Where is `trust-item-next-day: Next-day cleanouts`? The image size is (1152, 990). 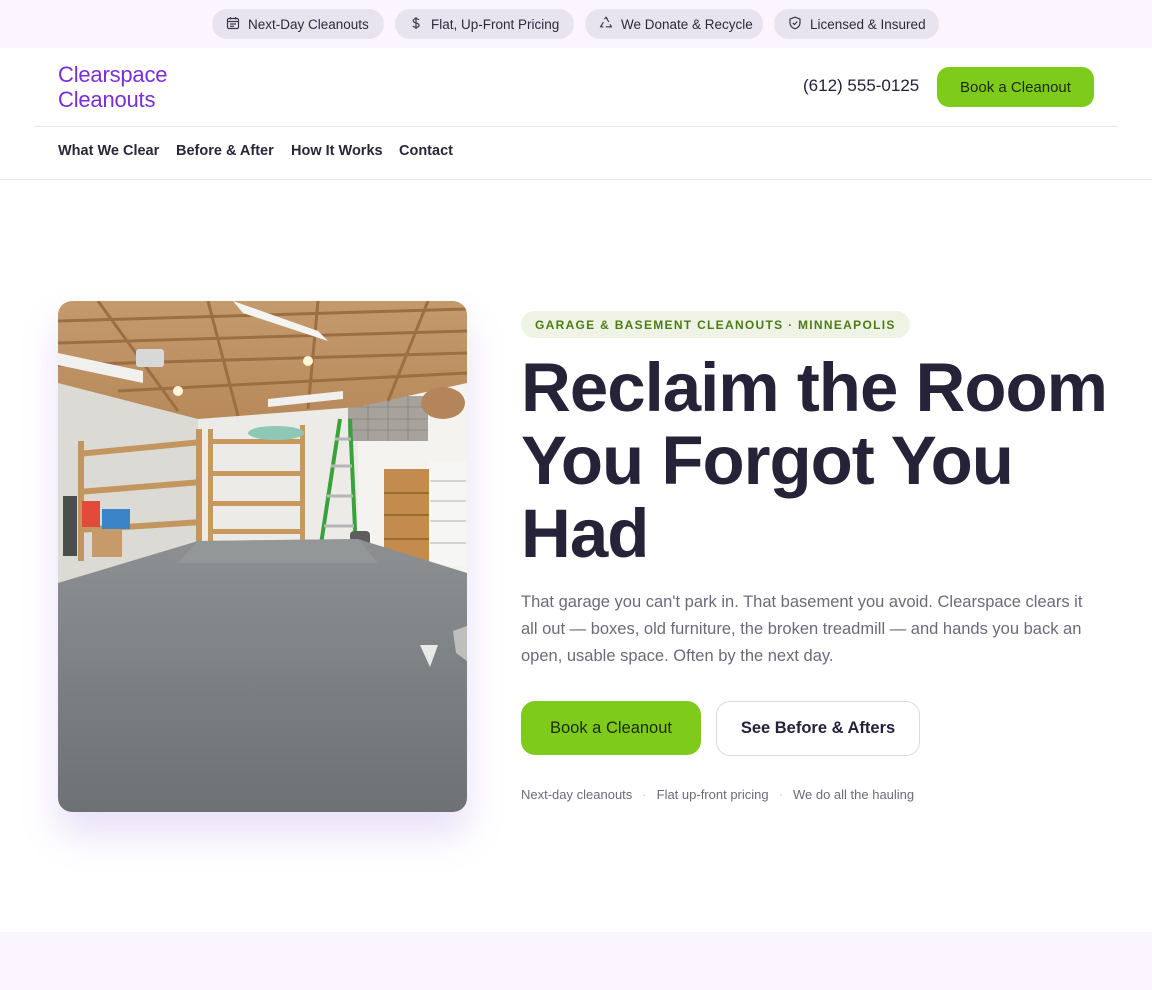
trust-item-next-day: Next-day cleanouts is located at coordinates (577, 794).